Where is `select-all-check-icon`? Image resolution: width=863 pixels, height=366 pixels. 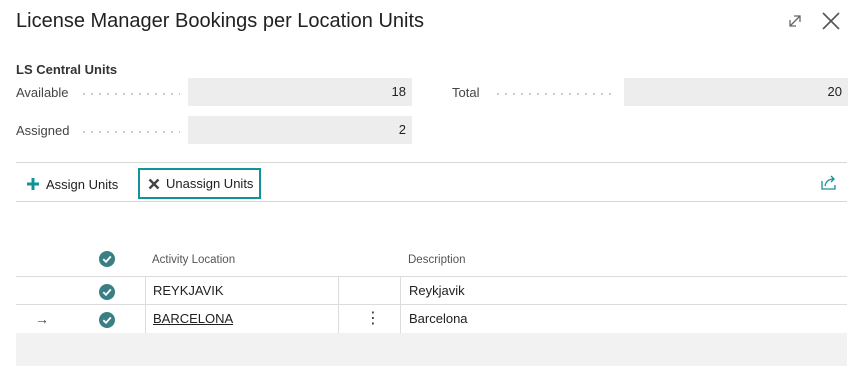
select-all-check-icon is located at coordinates (107, 259).